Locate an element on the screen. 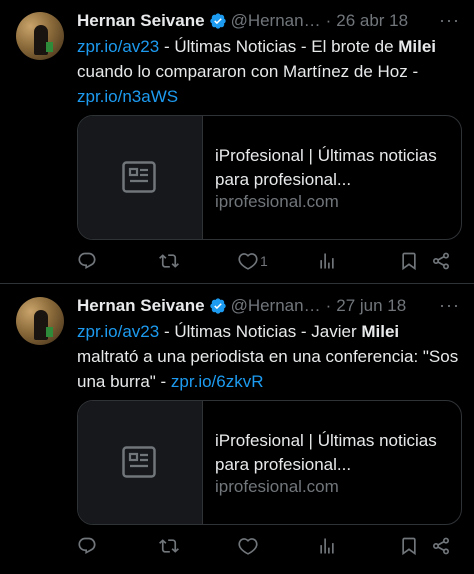 This screenshot has width=474, height=574. tweet-link: zpr.io/n3aWS is located at coordinates (127, 96).